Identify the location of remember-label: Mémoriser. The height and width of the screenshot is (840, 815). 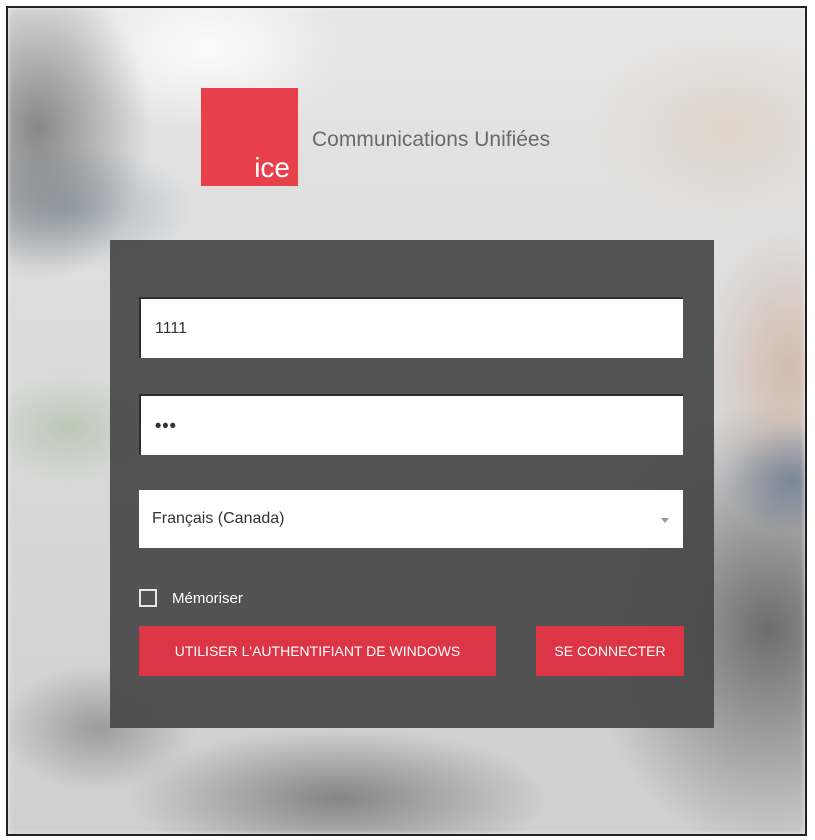
(207, 598).